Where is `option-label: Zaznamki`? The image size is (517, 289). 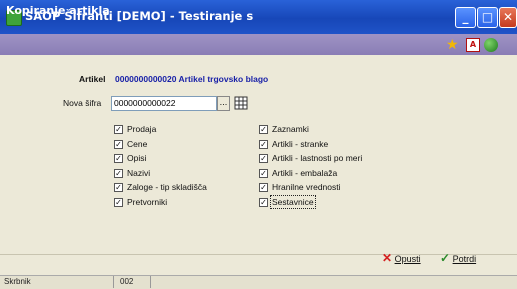 option-label: Zaznamki is located at coordinates (290, 129).